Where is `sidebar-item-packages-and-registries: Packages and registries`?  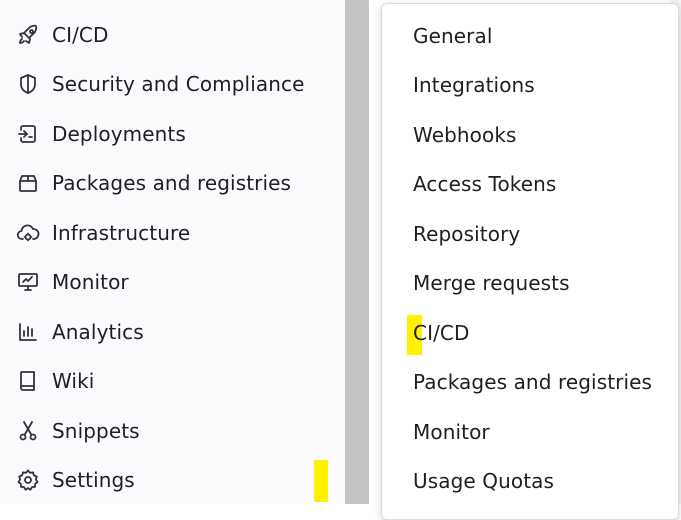
sidebar-item-packages-and-registries: Packages and registries is located at coordinates (172, 183).